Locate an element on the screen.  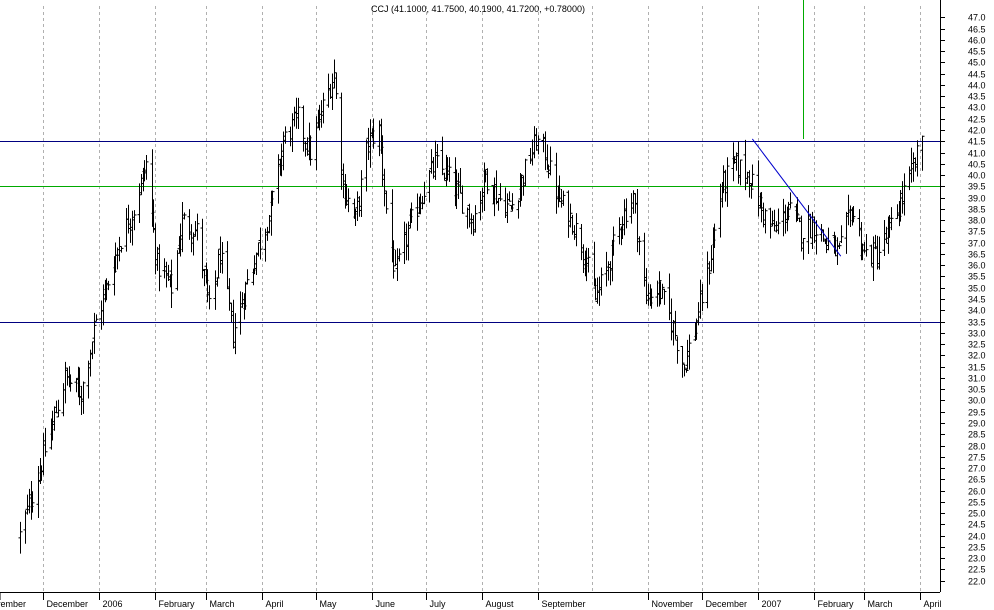
y-tick-label: 42.0 is located at coordinates (977, 131).